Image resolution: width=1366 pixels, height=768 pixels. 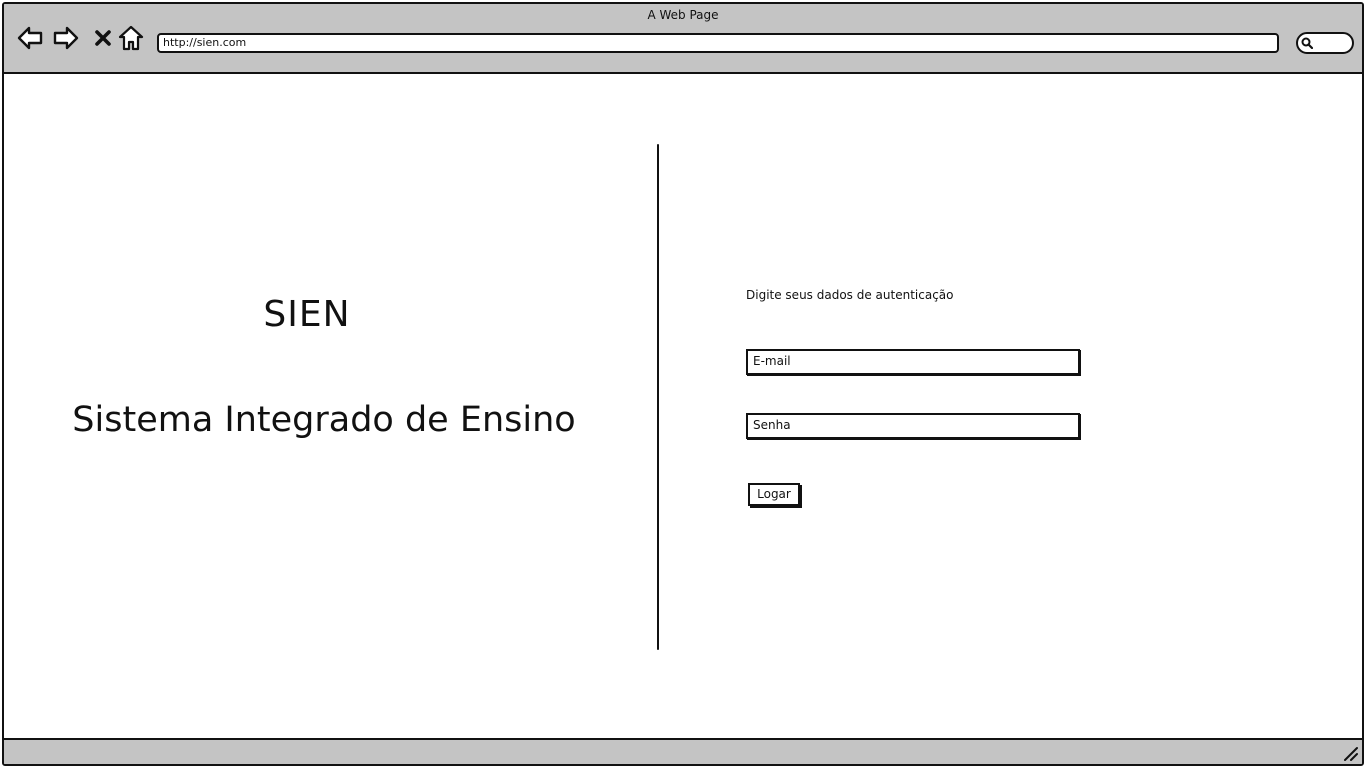 What do you see at coordinates (913, 426) in the screenshot?
I see `password-field: Senha` at bounding box center [913, 426].